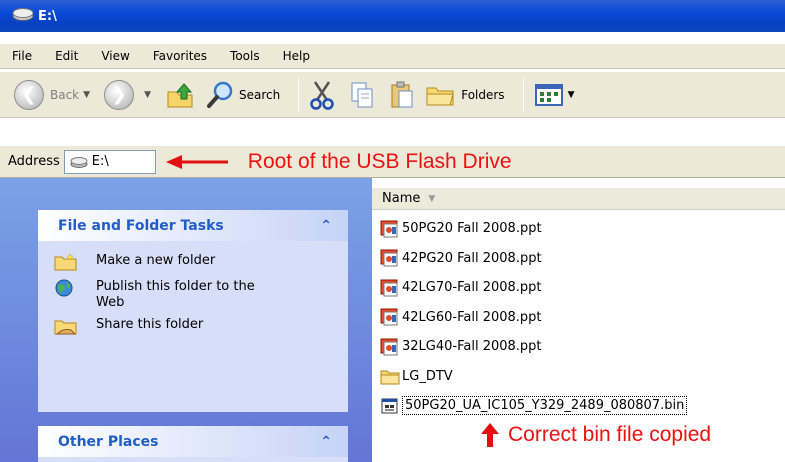 The image size is (785, 462). Describe the element at coordinates (180, 56) in the screenshot. I see `menu-favorites: Favorites` at that location.